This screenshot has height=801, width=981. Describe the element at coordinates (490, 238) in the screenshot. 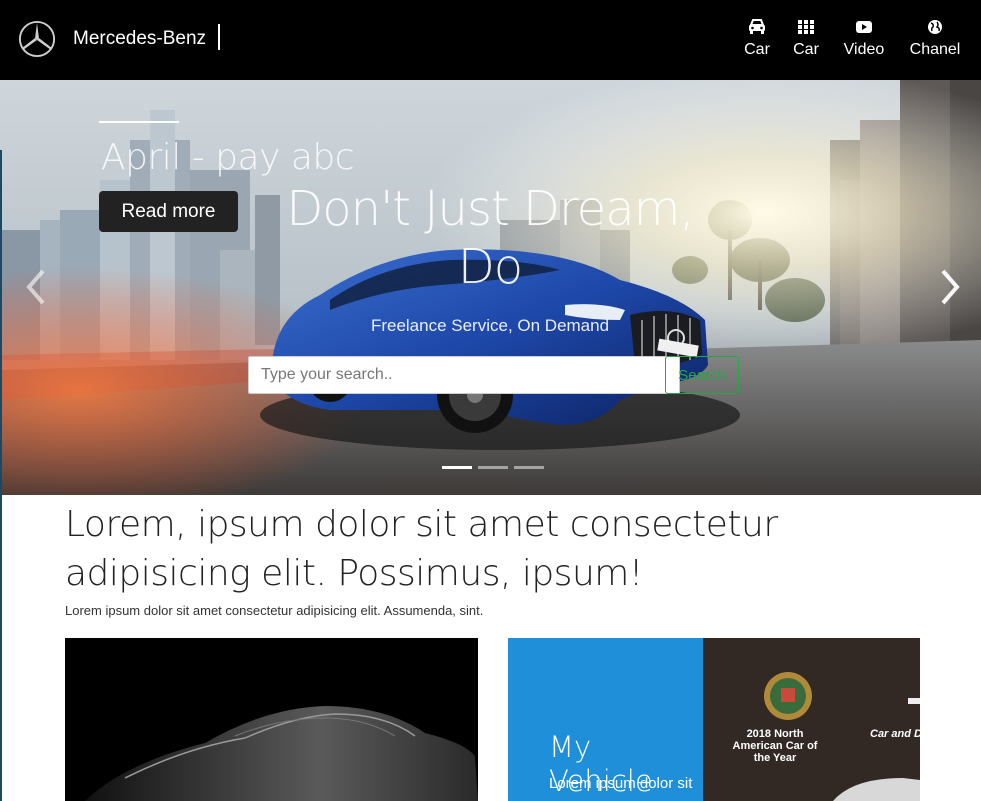

I see `hero-title: Don't Just Dream, Do` at that location.